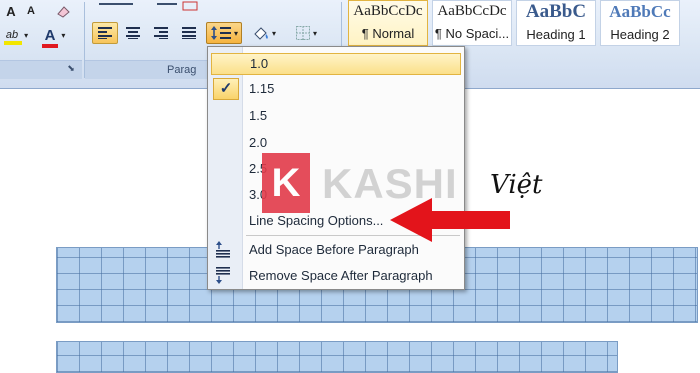 The height and width of the screenshot is (373, 700). I want to click on font-dialog-launcher: ⬊, so click(71, 68).